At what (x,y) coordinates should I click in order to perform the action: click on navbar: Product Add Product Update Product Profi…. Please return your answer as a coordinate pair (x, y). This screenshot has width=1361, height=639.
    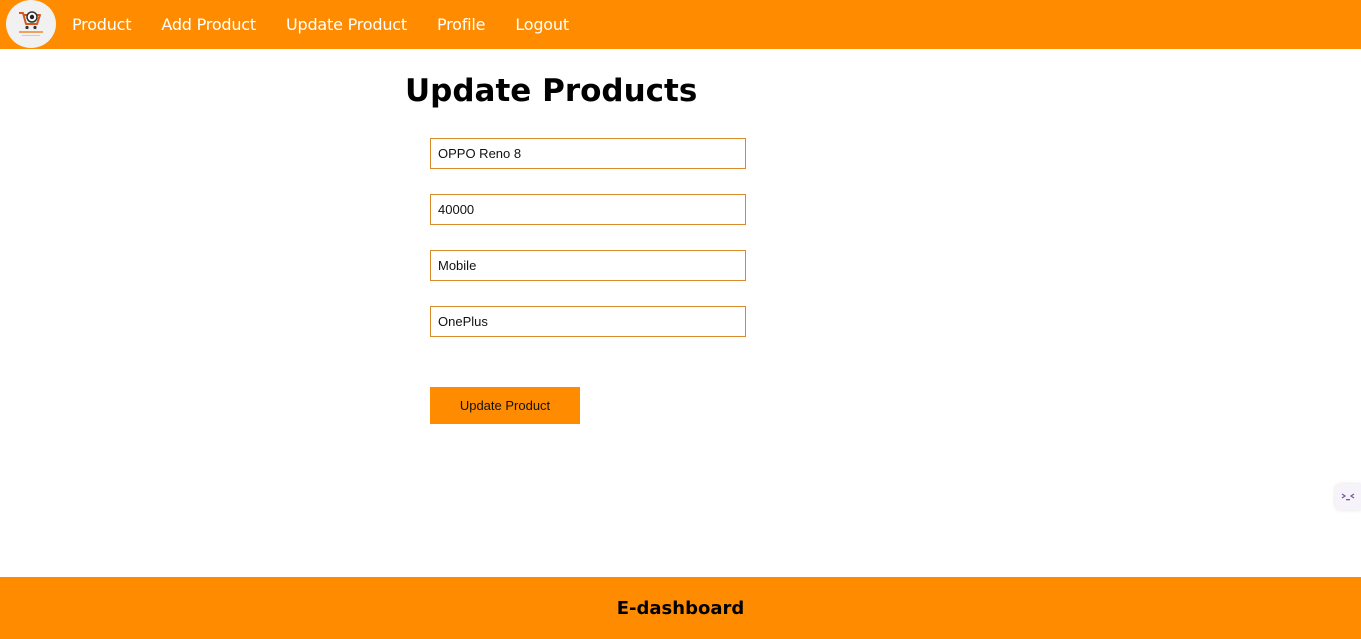
    Looking at the image, I should click on (680, 24).